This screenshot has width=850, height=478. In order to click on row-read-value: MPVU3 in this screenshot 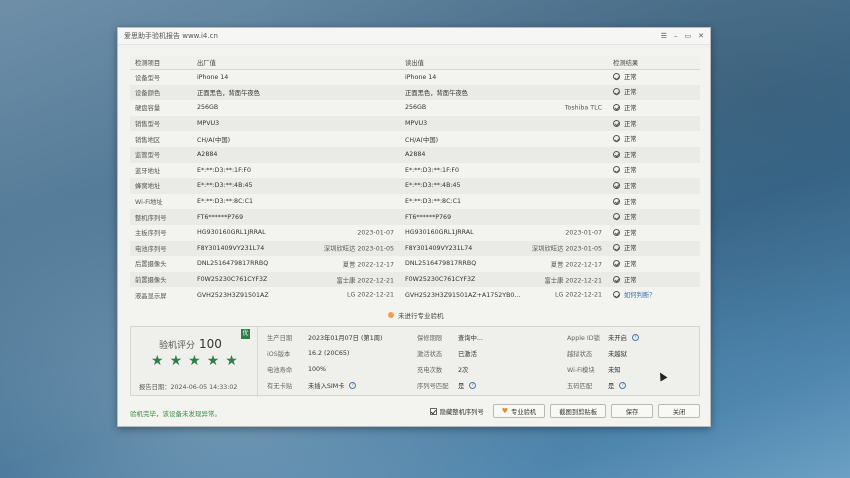, I will do `click(504, 123)`.